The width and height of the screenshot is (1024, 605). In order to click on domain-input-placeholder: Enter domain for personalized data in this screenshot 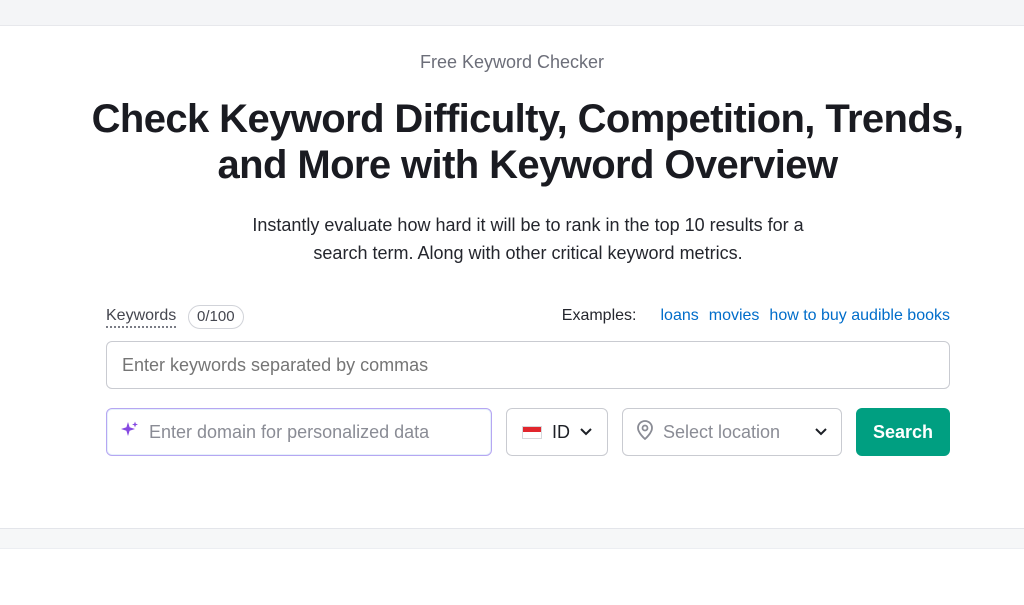, I will do `click(289, 431)`.